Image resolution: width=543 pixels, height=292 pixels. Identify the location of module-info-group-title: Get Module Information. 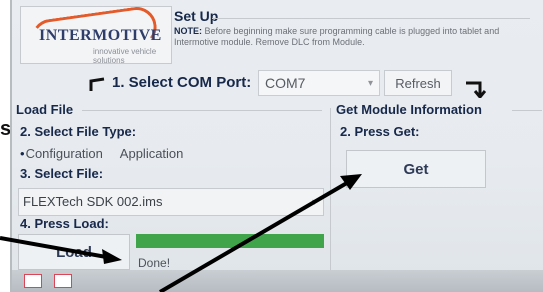
(409, 109).